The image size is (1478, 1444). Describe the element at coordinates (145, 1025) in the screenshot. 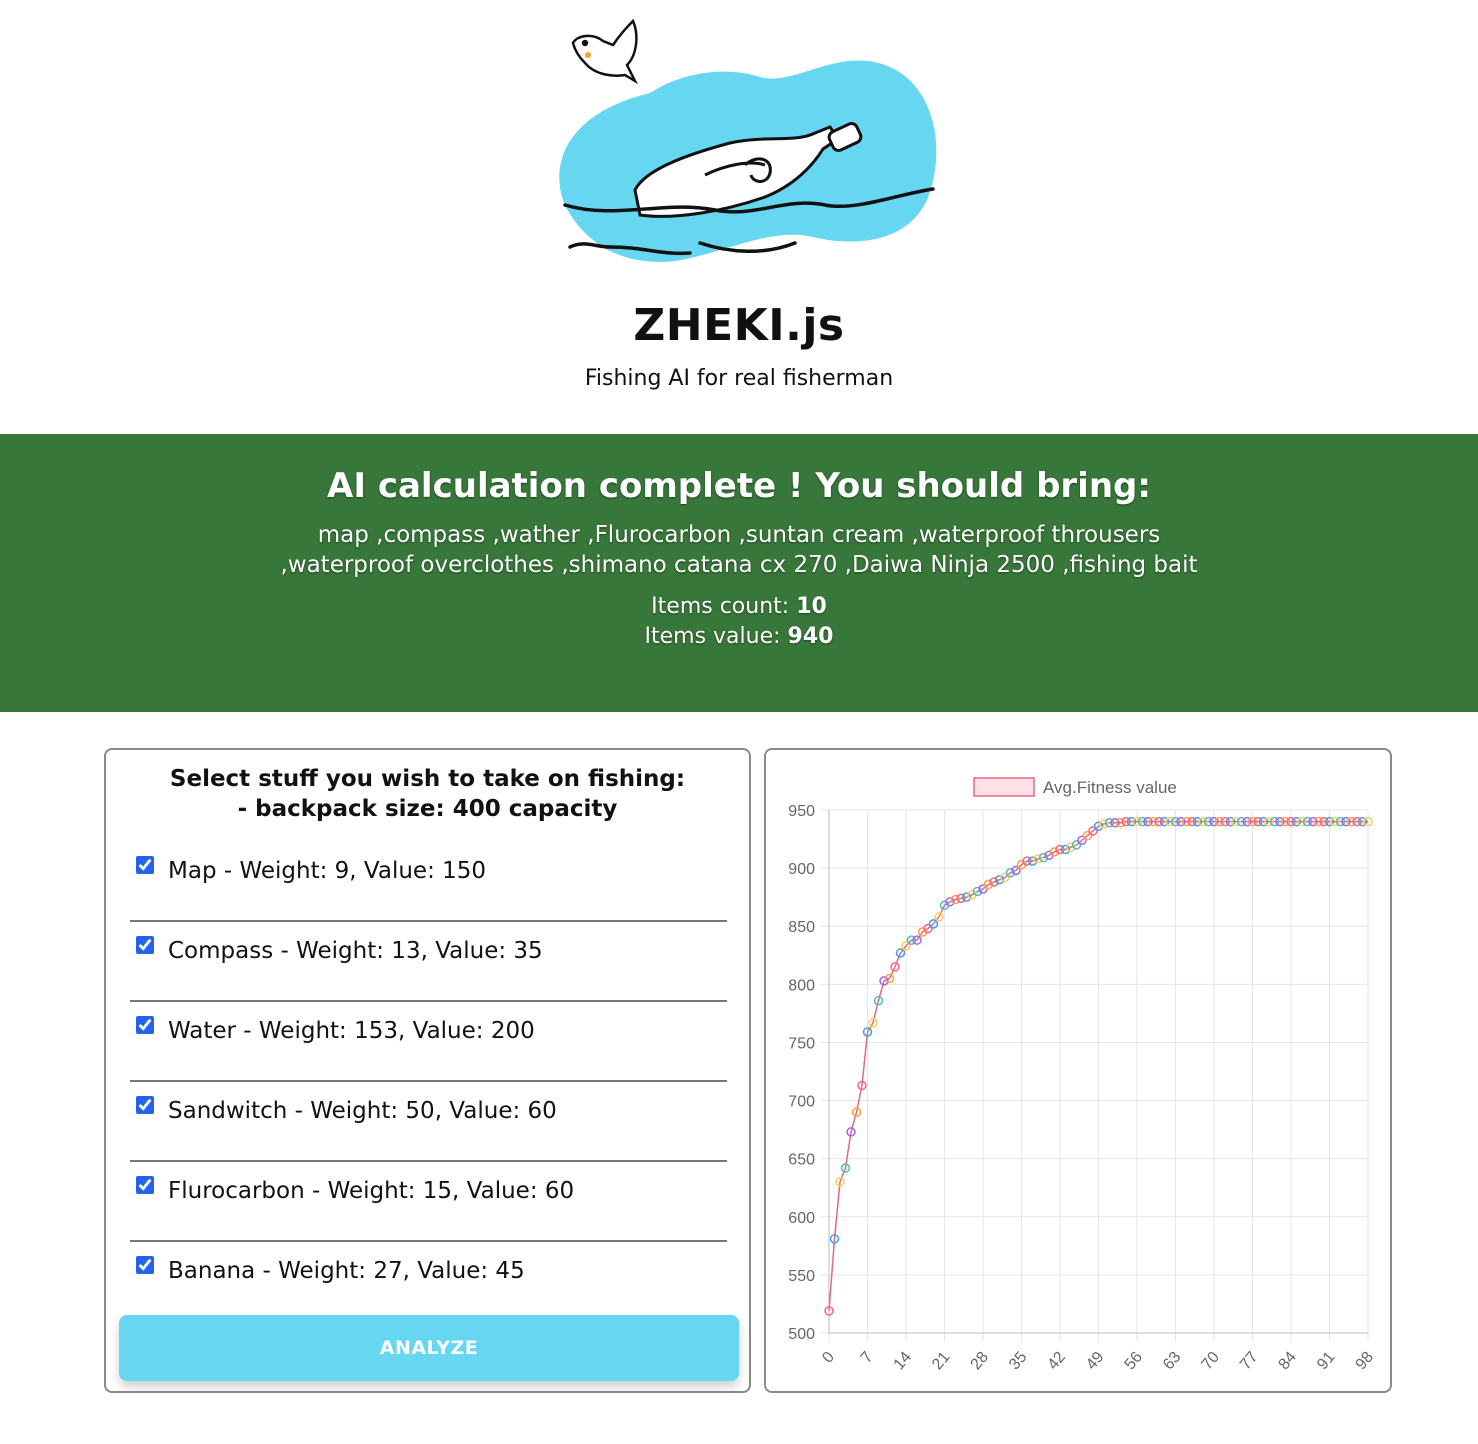

I see `item-checkbox-water` at that location.